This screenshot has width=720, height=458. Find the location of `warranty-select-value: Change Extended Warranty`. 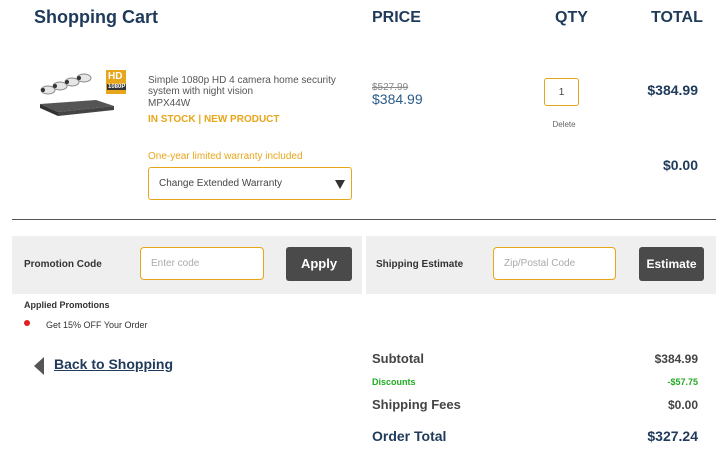

warranty-select-value: Change Extended Warranty is located at coordinates (221, 183).